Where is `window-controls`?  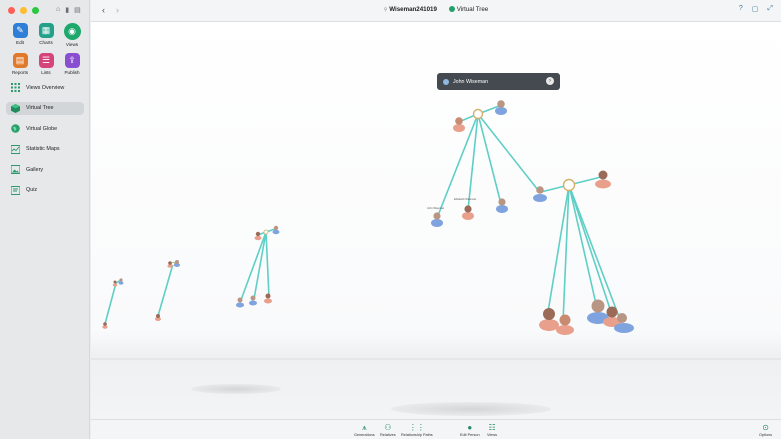
window-controls is located at coordinates (23, 10).